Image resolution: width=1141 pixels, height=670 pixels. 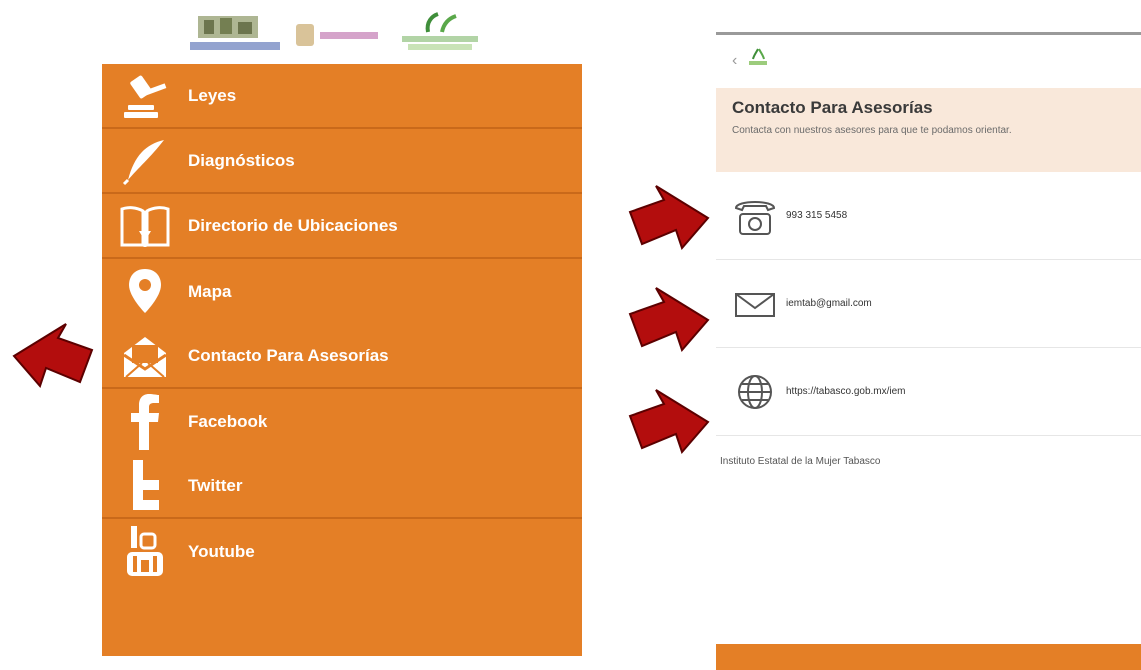 What do you see at coordinates (342, 161) in the screenshot?
I see `menu-item-diagnosticos: Diagnósticos` at bounding box center [342, 161].